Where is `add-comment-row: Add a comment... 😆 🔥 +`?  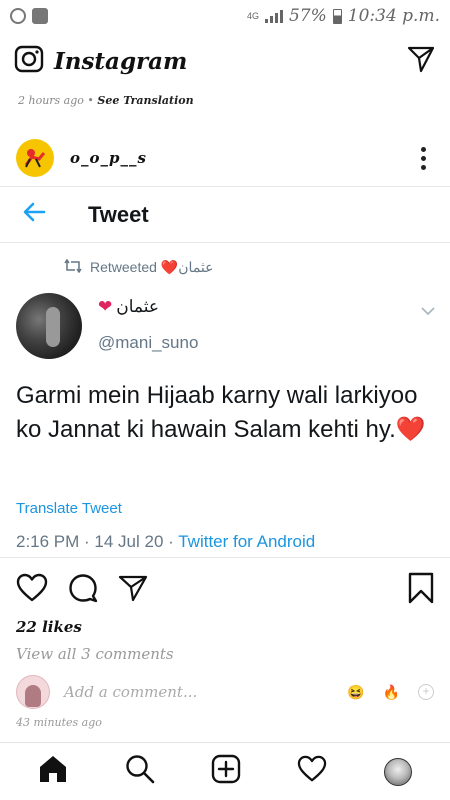 add-comment-row: Add a comment... 😆 🔥 + is located at coordinates (225, 692).